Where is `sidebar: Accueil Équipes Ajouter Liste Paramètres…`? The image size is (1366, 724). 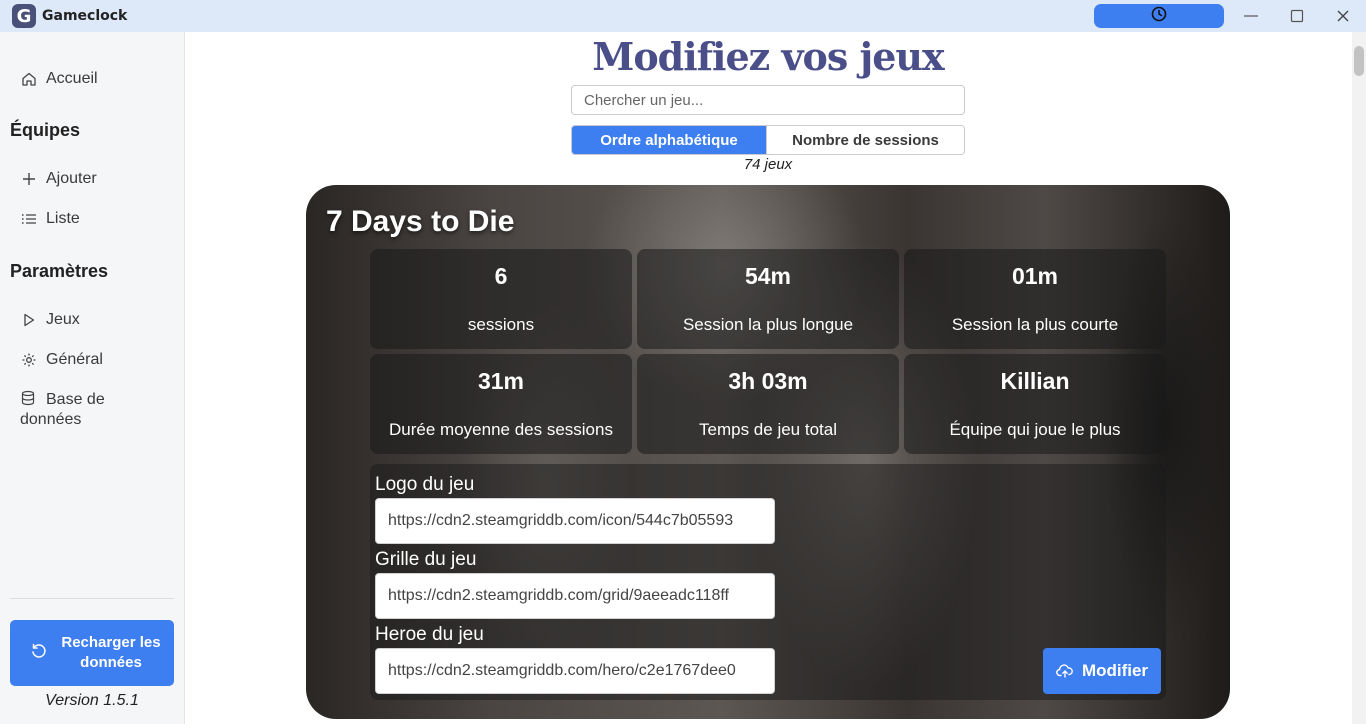
sidebar: Accueil Équipes Ajouter Liste Paramètres… is located at coordinates (92, 378).